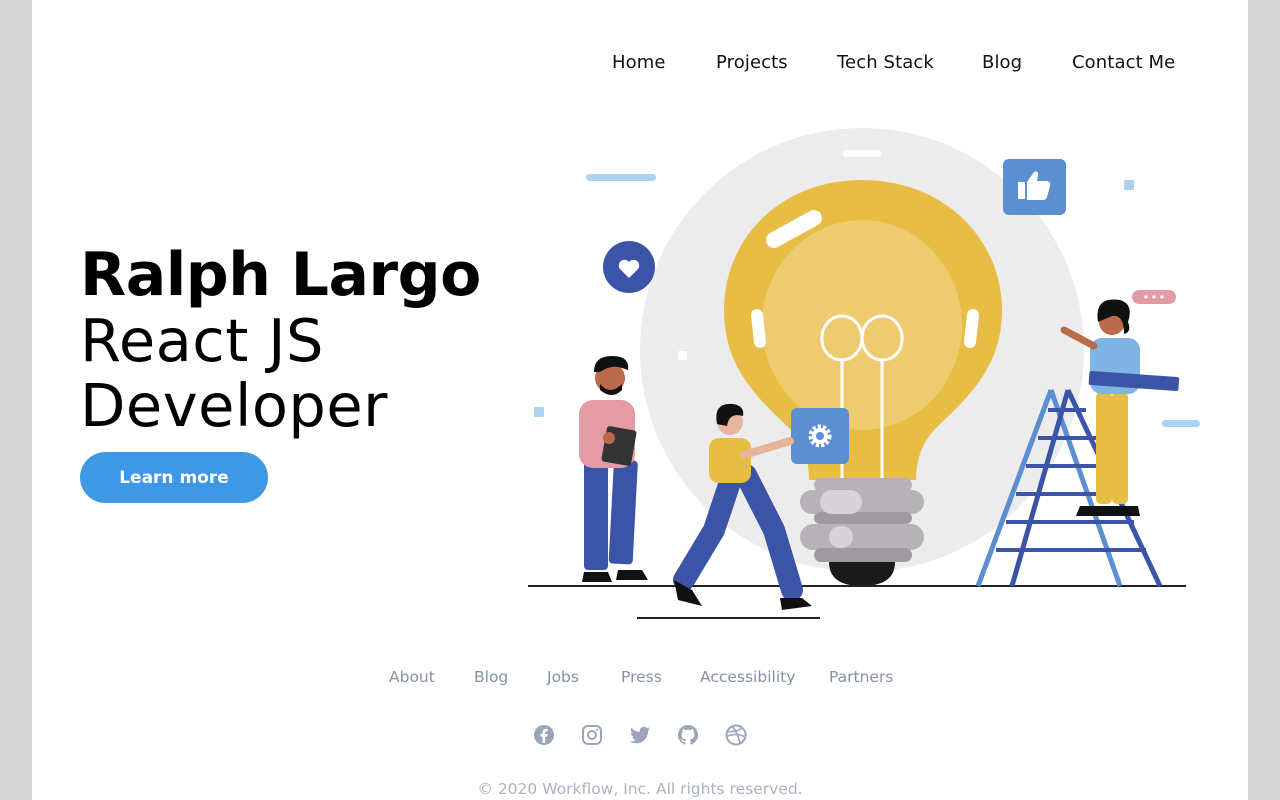 The width and height of the screenshot is (1280, 800). What do you see at coordinates (629, 267) in the screenshot?
I see `heart-icon` at bounding box center [629, 267].